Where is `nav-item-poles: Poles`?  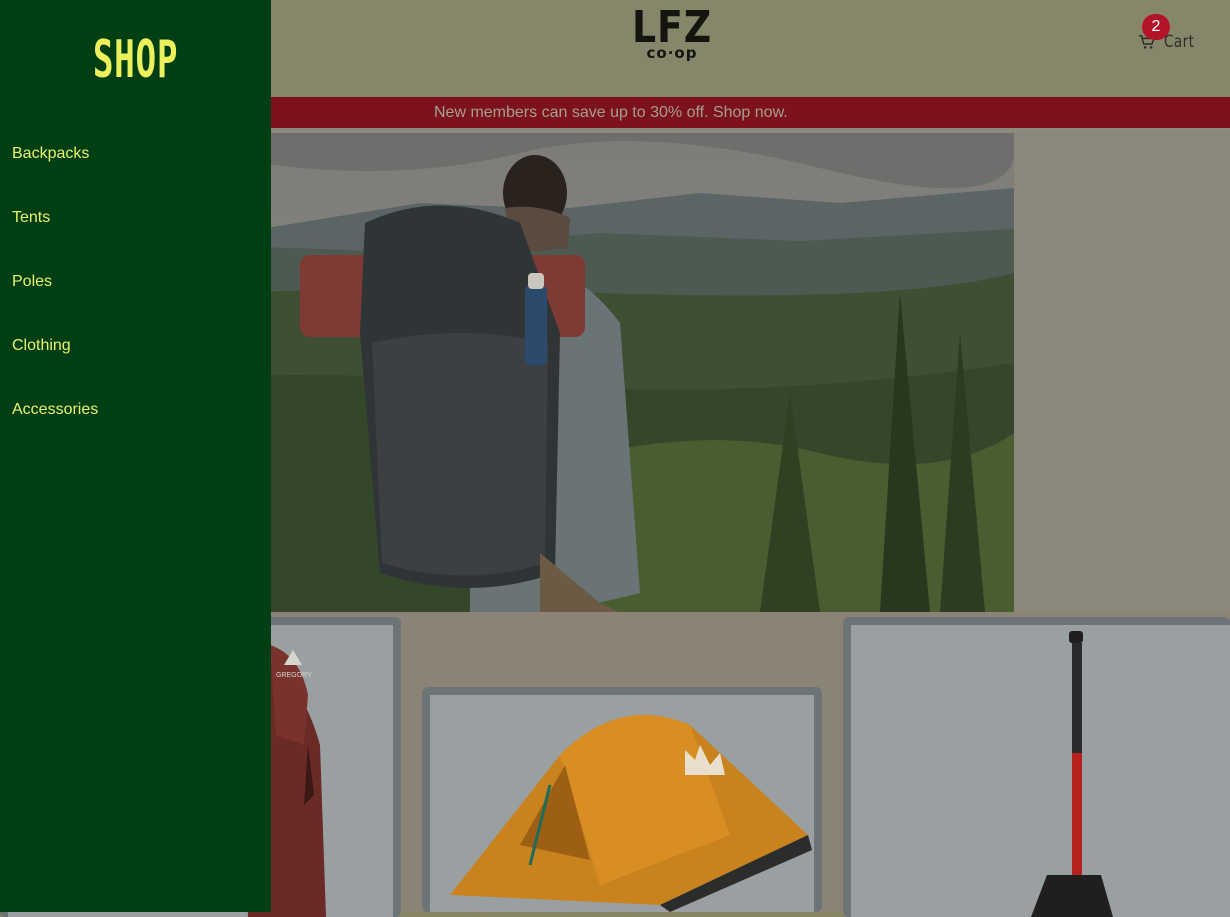 nav-item-poles: Poles is located at coordinates (32, 282).